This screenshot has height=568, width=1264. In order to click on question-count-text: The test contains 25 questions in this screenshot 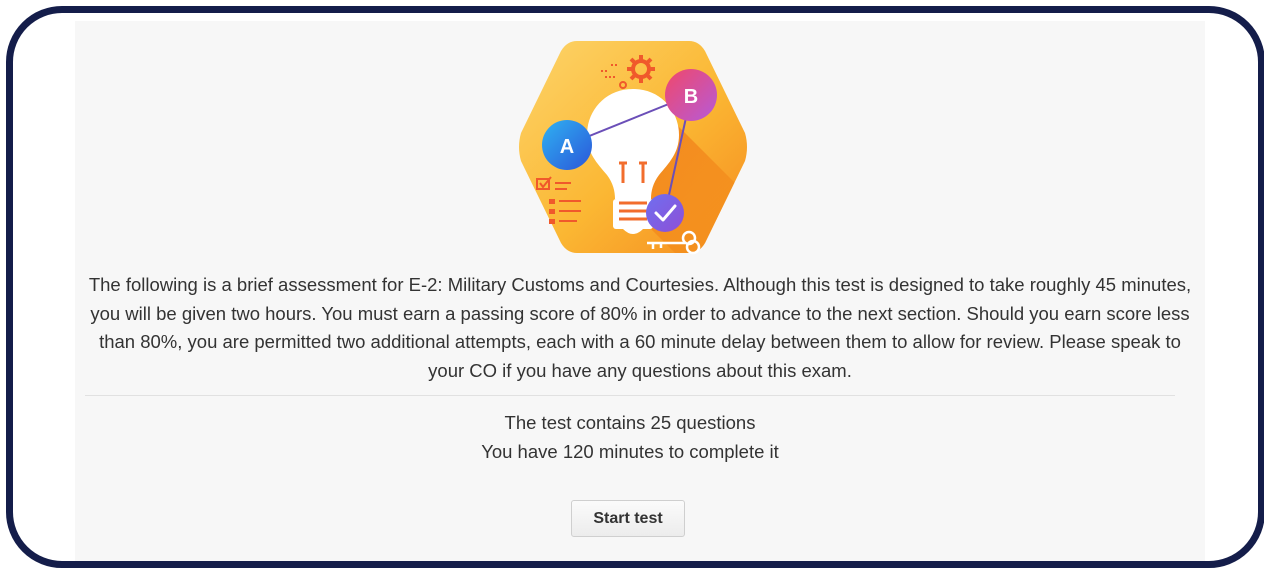, I will do `click(630, 422)`.